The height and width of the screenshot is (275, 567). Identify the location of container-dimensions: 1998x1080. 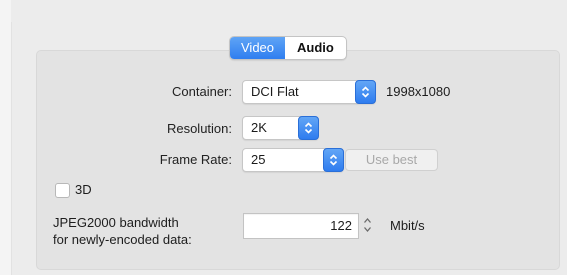
(418, 91).